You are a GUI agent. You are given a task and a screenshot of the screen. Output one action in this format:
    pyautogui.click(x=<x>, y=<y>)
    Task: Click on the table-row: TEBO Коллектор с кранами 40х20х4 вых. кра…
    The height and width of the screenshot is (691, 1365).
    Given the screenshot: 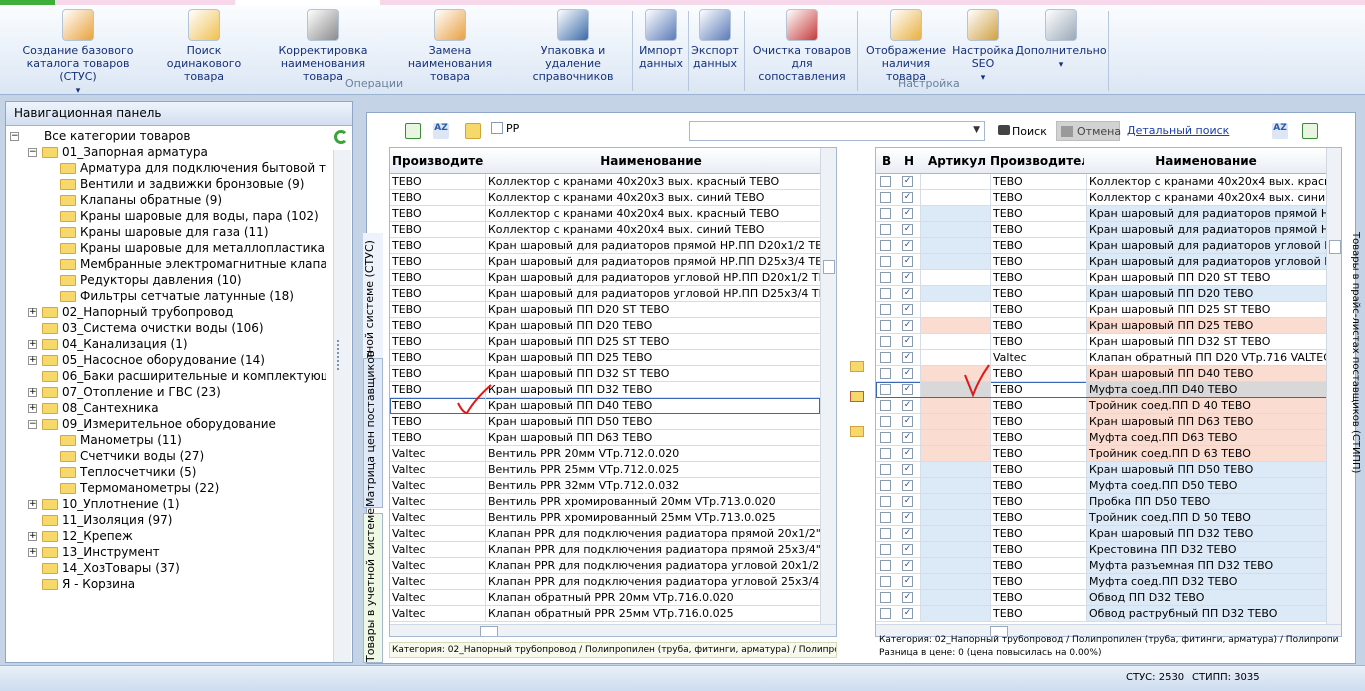 What is the action you would take?
    pyautogui.click(x=605, y=214)
    